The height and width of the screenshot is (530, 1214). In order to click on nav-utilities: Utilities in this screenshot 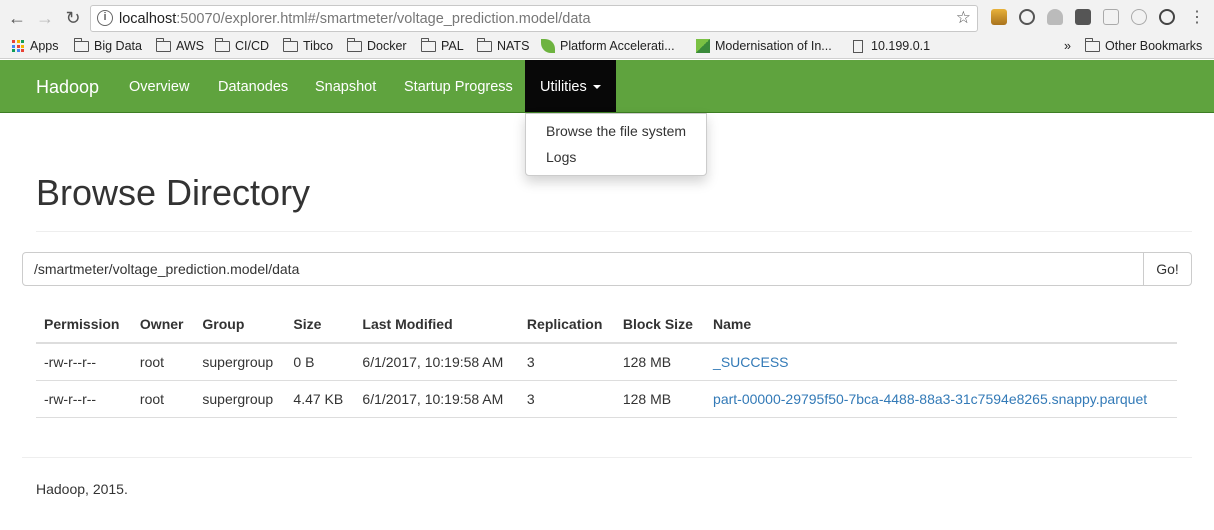, I will do `click(570, 86)`.